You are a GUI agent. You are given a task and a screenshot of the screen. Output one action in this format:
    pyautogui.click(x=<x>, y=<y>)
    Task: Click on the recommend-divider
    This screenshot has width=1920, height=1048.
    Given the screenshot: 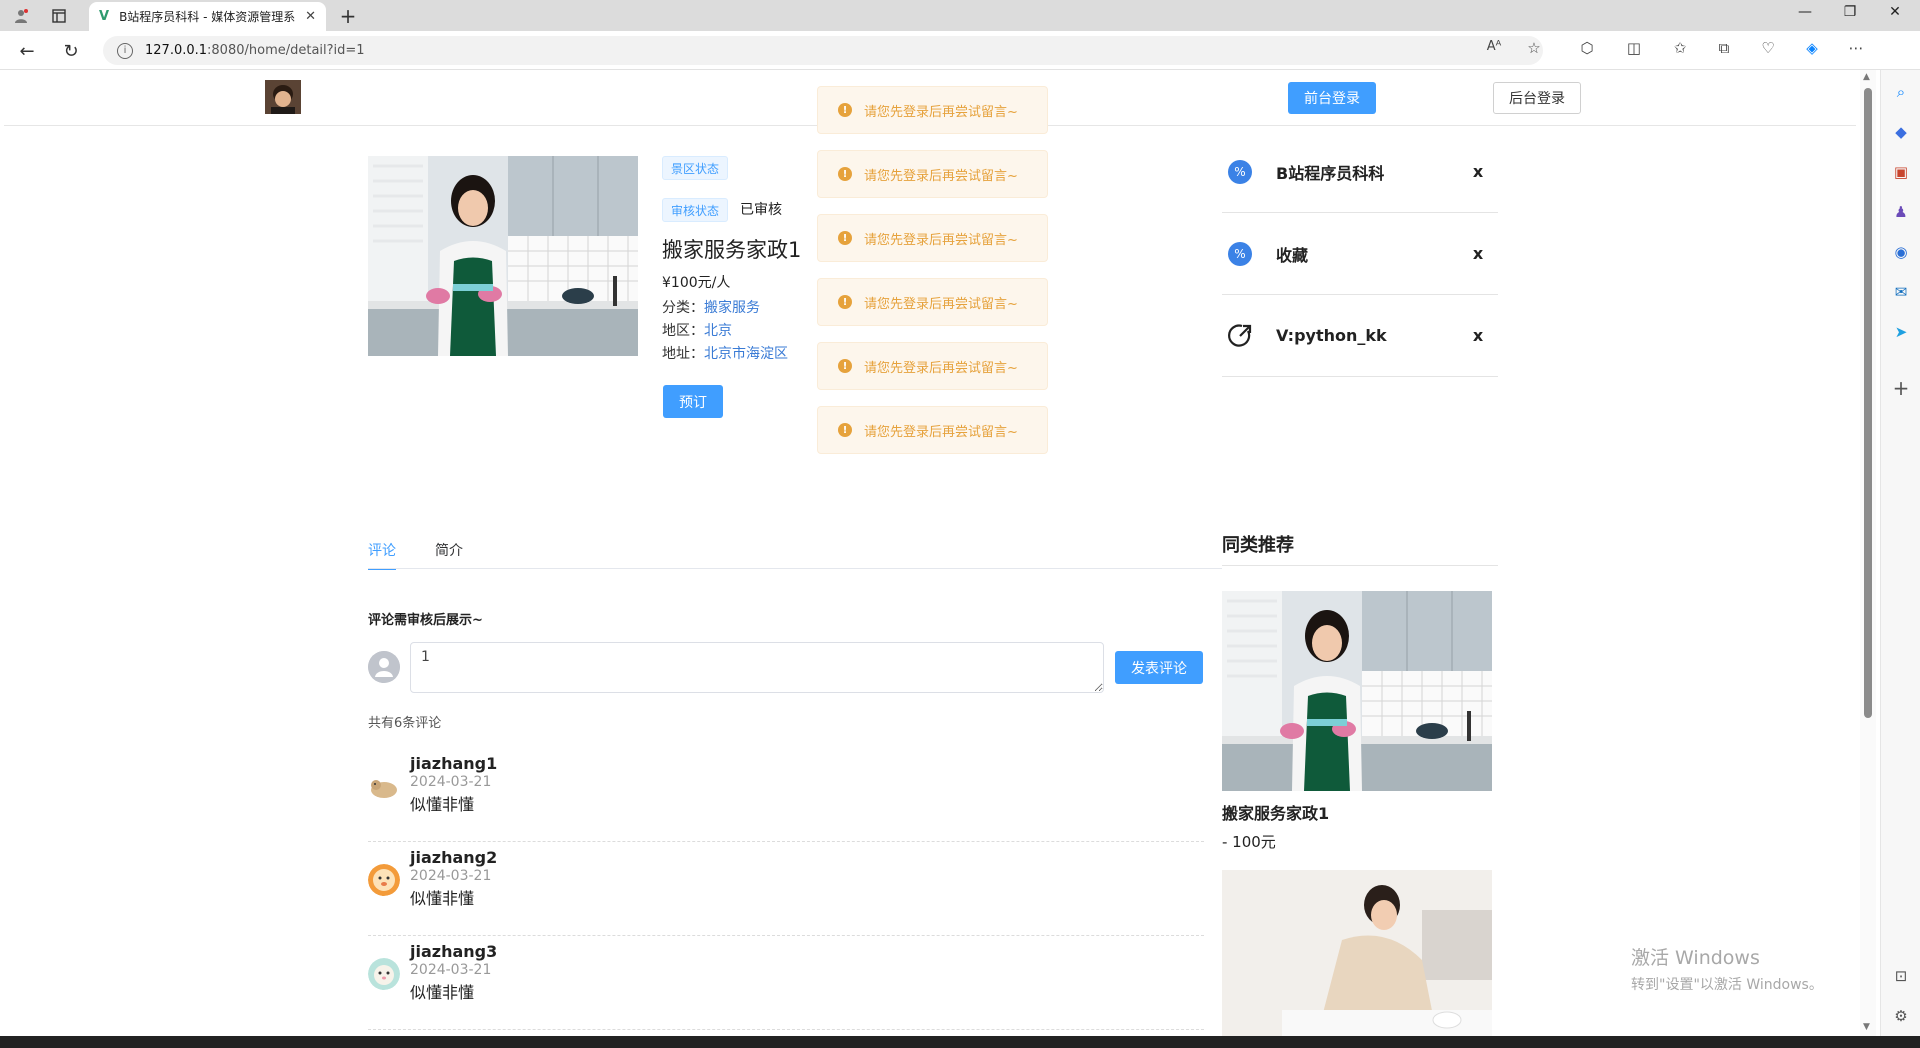 What is the action you would take?
    pyautogui.click(x=1360, y=565)
    